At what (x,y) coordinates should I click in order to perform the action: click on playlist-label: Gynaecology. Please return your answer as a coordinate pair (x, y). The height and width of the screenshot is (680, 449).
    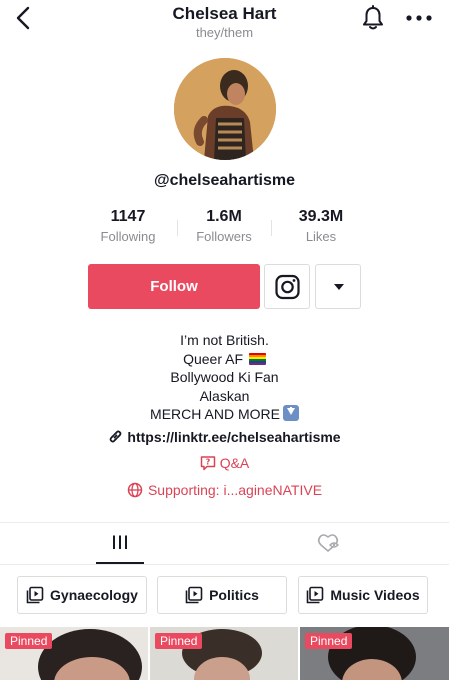
    Looking at the image, I should click on (94, 595).